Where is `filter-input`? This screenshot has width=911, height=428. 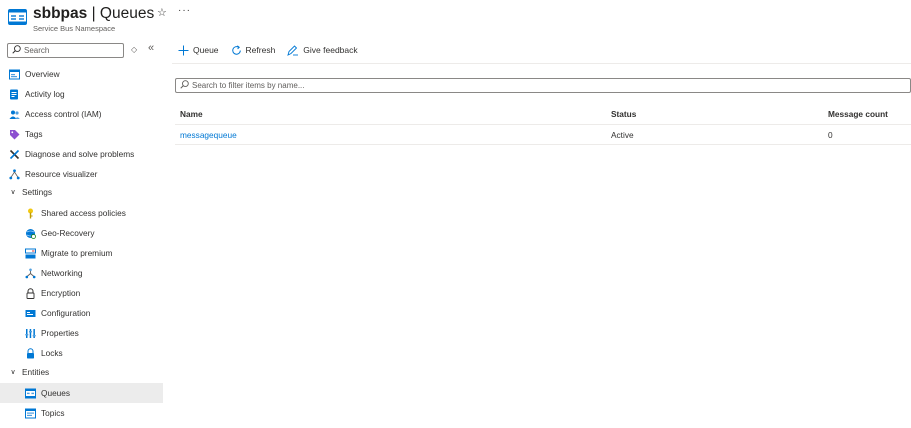 filter-input is located at coordinates (492, 85).